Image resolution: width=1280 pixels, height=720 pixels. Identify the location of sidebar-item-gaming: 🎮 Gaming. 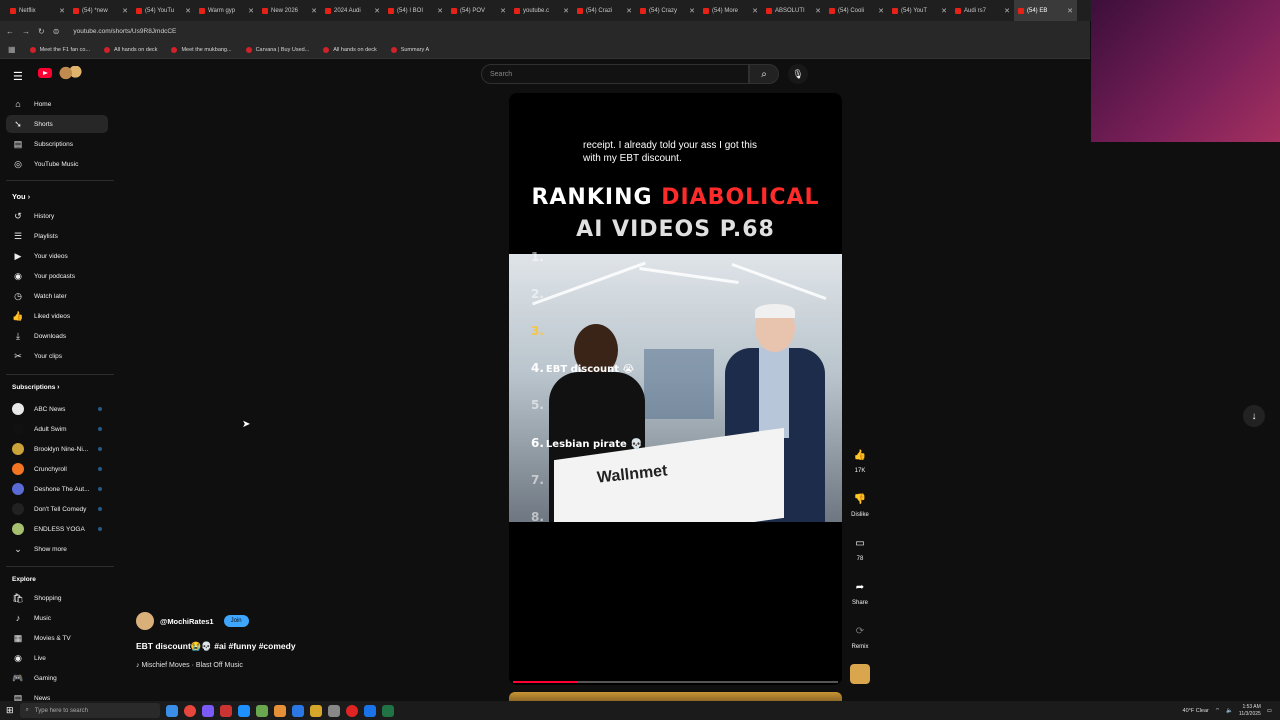
(57, 678).